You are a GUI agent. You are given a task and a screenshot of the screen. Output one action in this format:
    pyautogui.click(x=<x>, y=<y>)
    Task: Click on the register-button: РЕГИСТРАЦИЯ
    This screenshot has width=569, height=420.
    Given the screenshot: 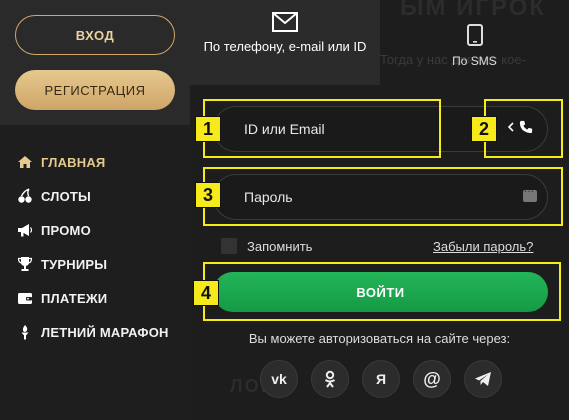 What is the action you would take?
    pyautogui.click(x=95, y=90)
    